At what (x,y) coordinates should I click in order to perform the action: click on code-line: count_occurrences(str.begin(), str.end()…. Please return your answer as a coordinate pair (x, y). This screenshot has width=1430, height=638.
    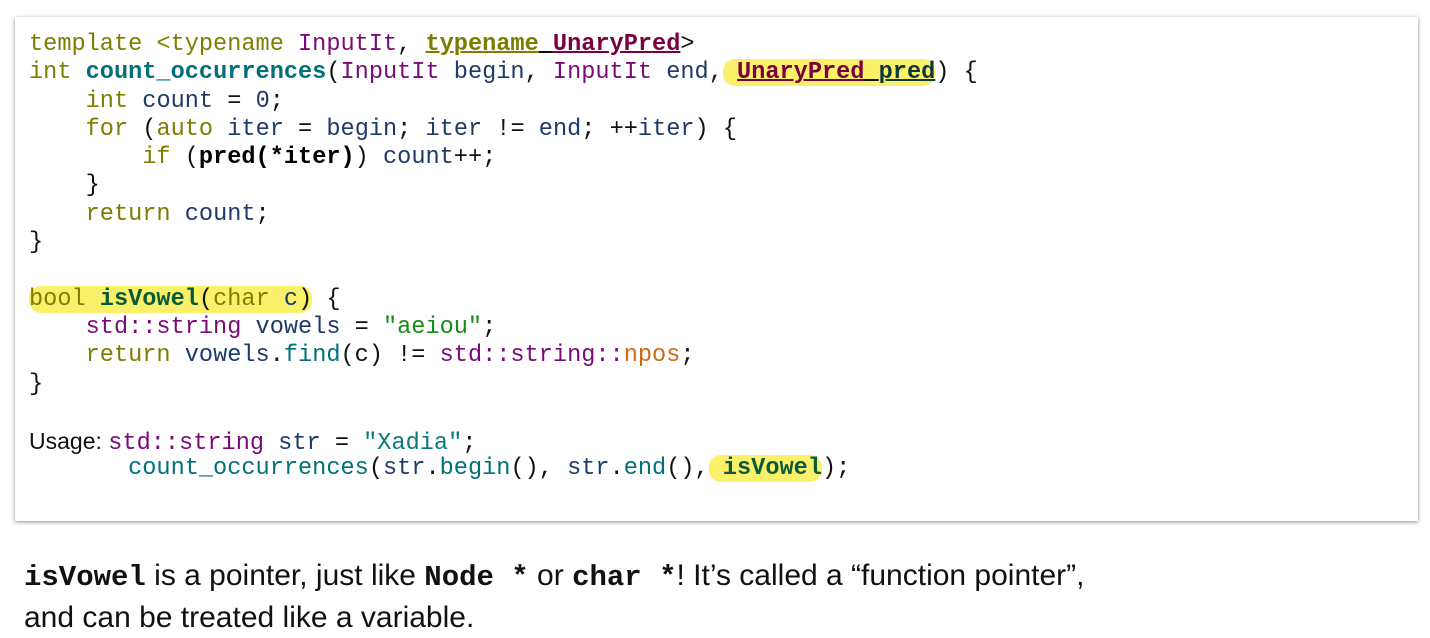
    Looking at the image, I should click on (503, 469).